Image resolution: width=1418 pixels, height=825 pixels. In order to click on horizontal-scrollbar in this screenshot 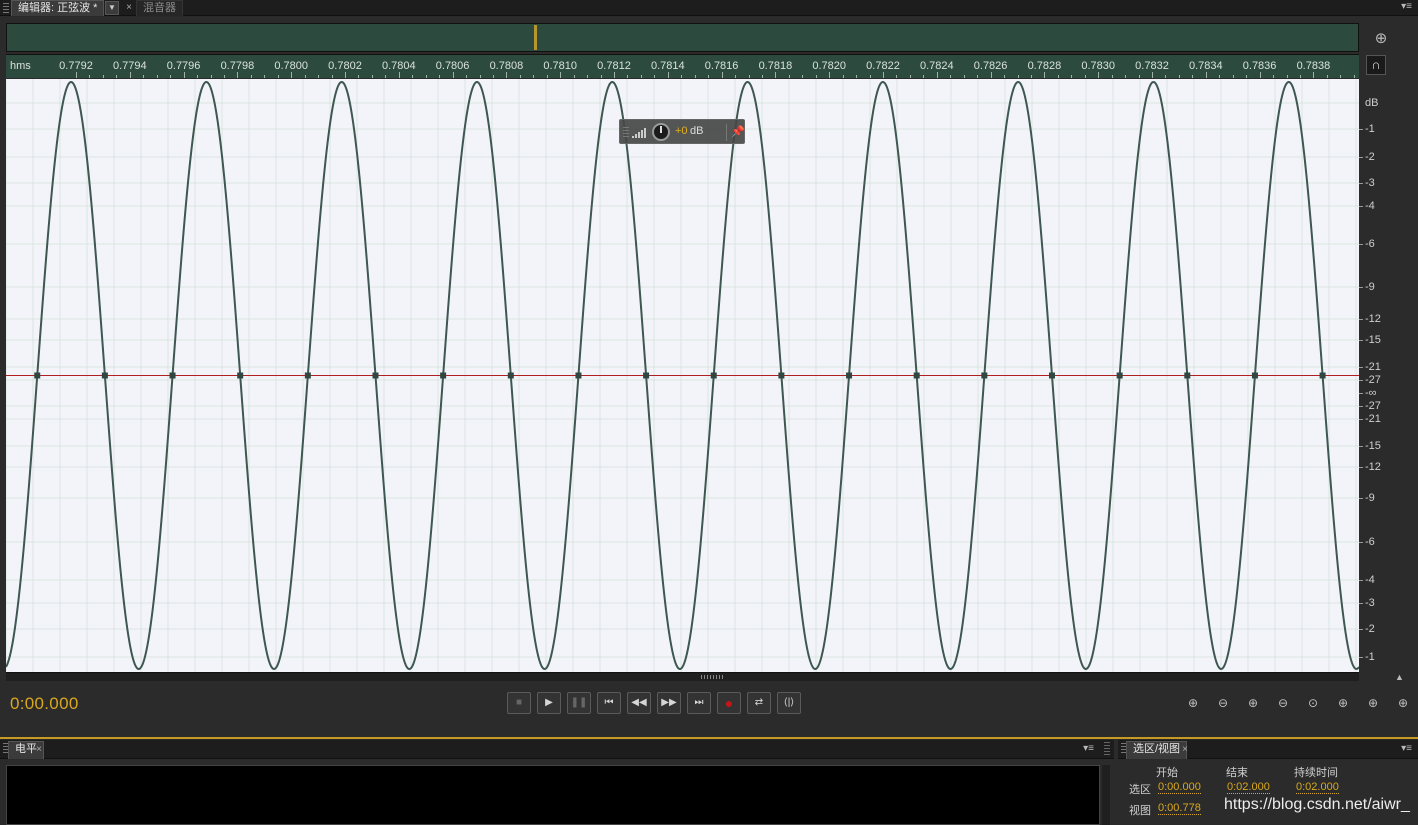, I will do `click(682, 676)`.